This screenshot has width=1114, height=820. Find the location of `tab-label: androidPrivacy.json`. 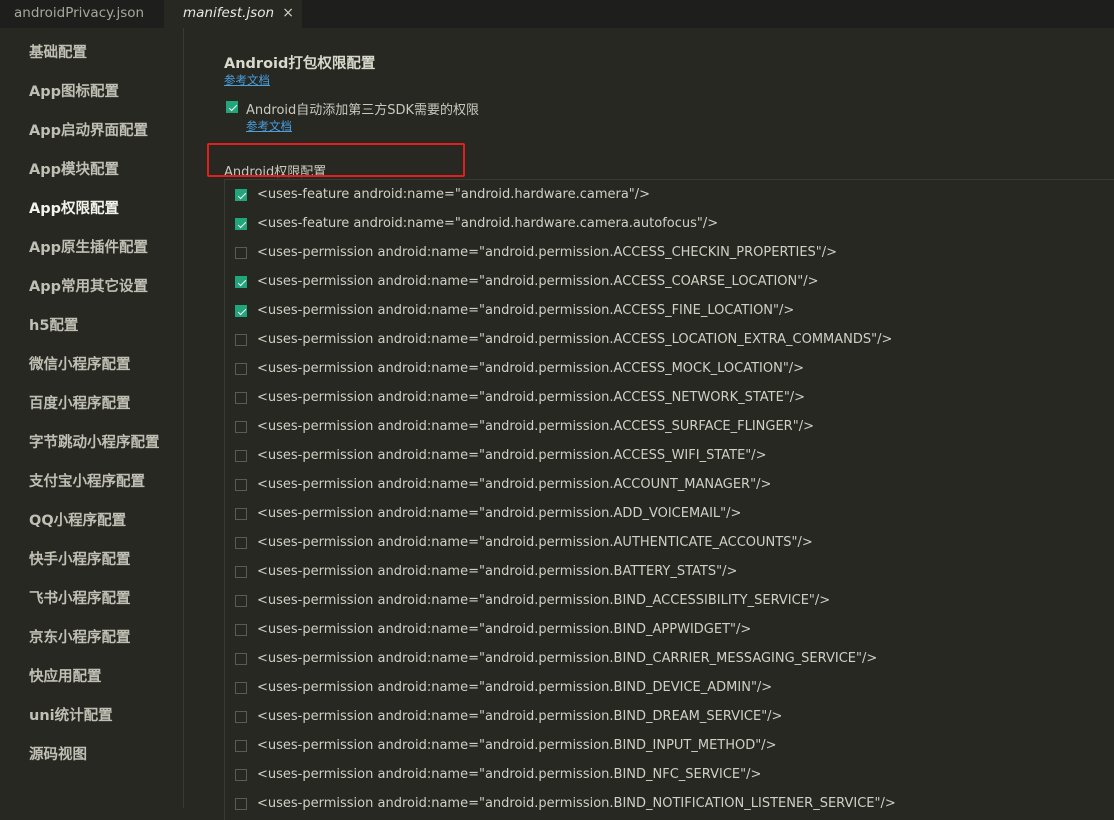

tab-label: androidPrivacy.json is located at coordinates (79, 13).